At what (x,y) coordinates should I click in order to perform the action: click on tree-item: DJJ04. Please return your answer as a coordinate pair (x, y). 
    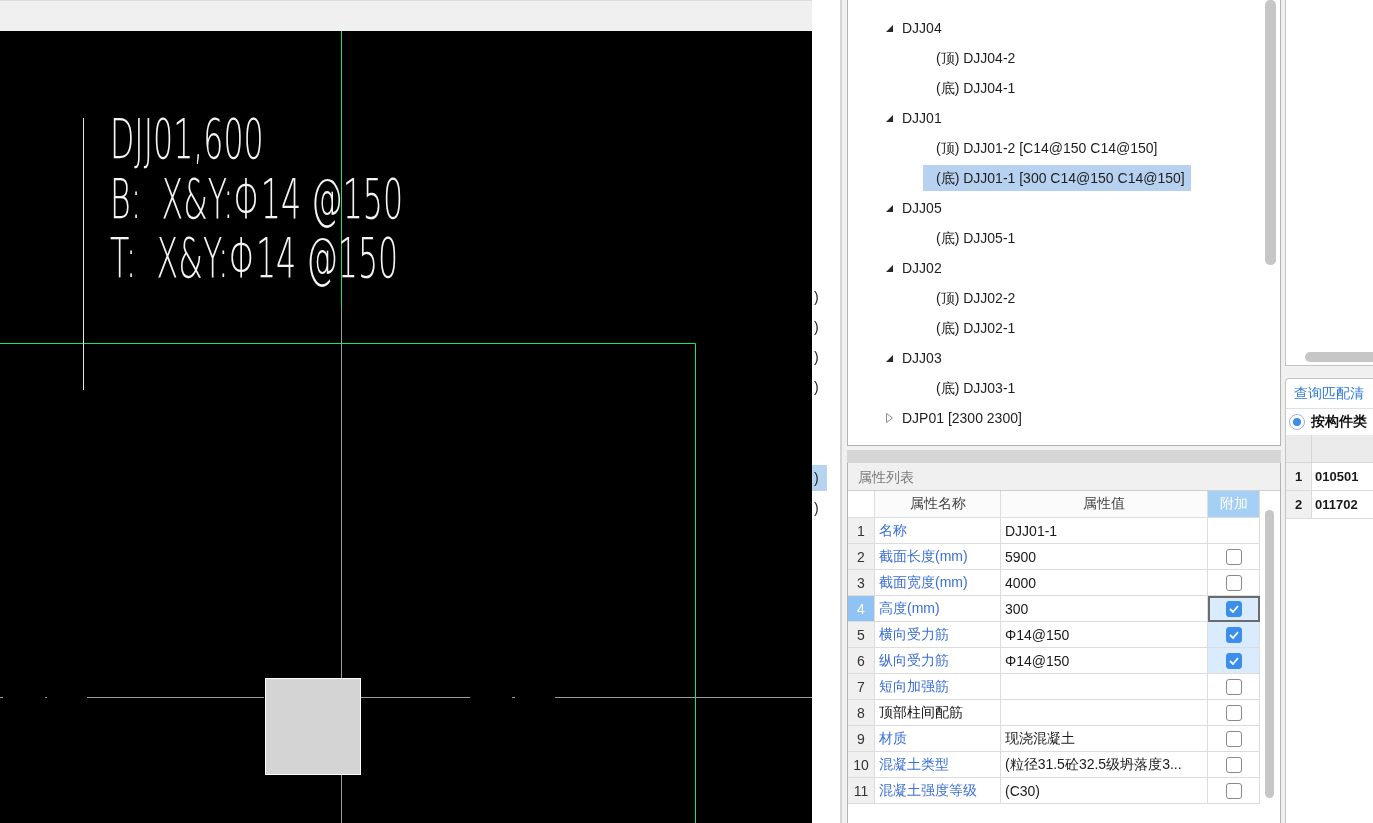
    Looking at the image, I should click on (918, 28).